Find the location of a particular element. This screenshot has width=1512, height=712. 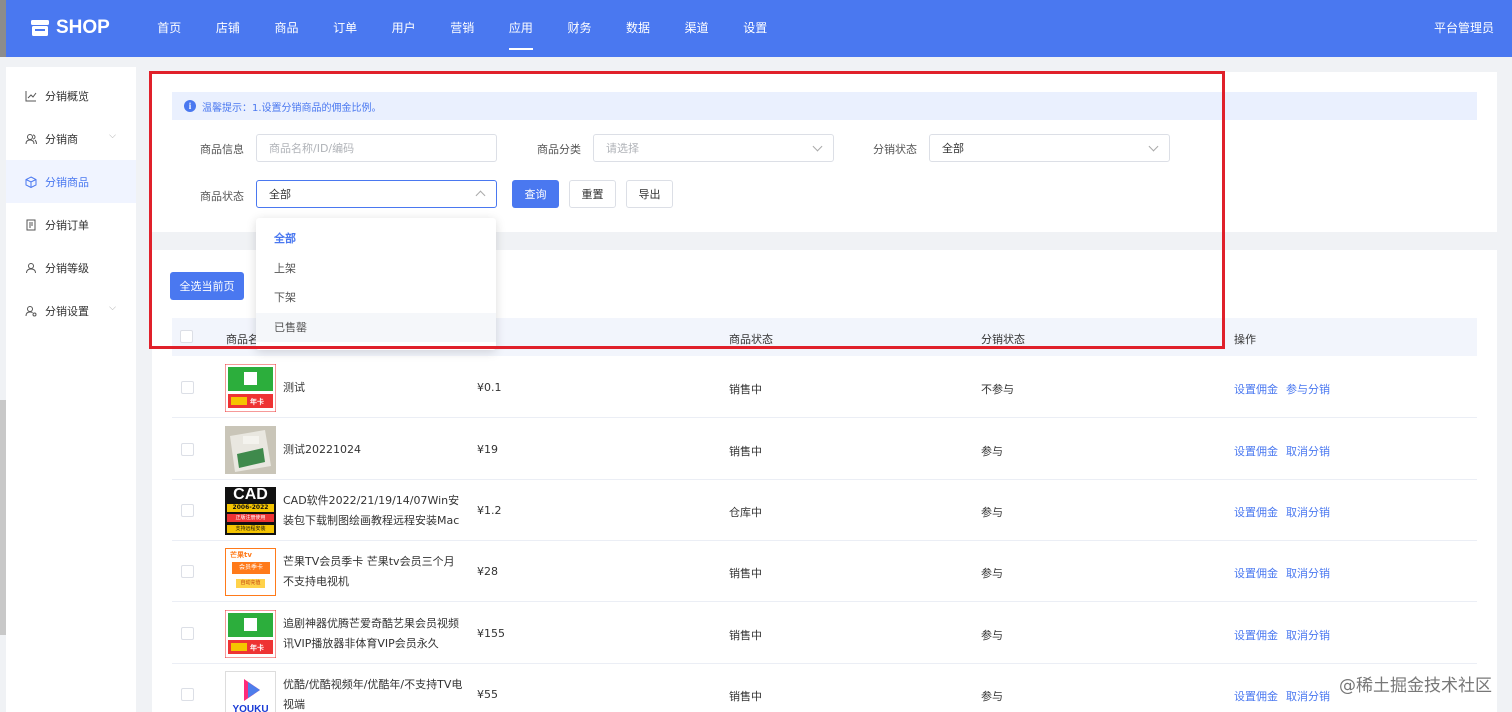

sidebar-item-settings: 分销设置 ⌵ is located at coordinates (71, 310).